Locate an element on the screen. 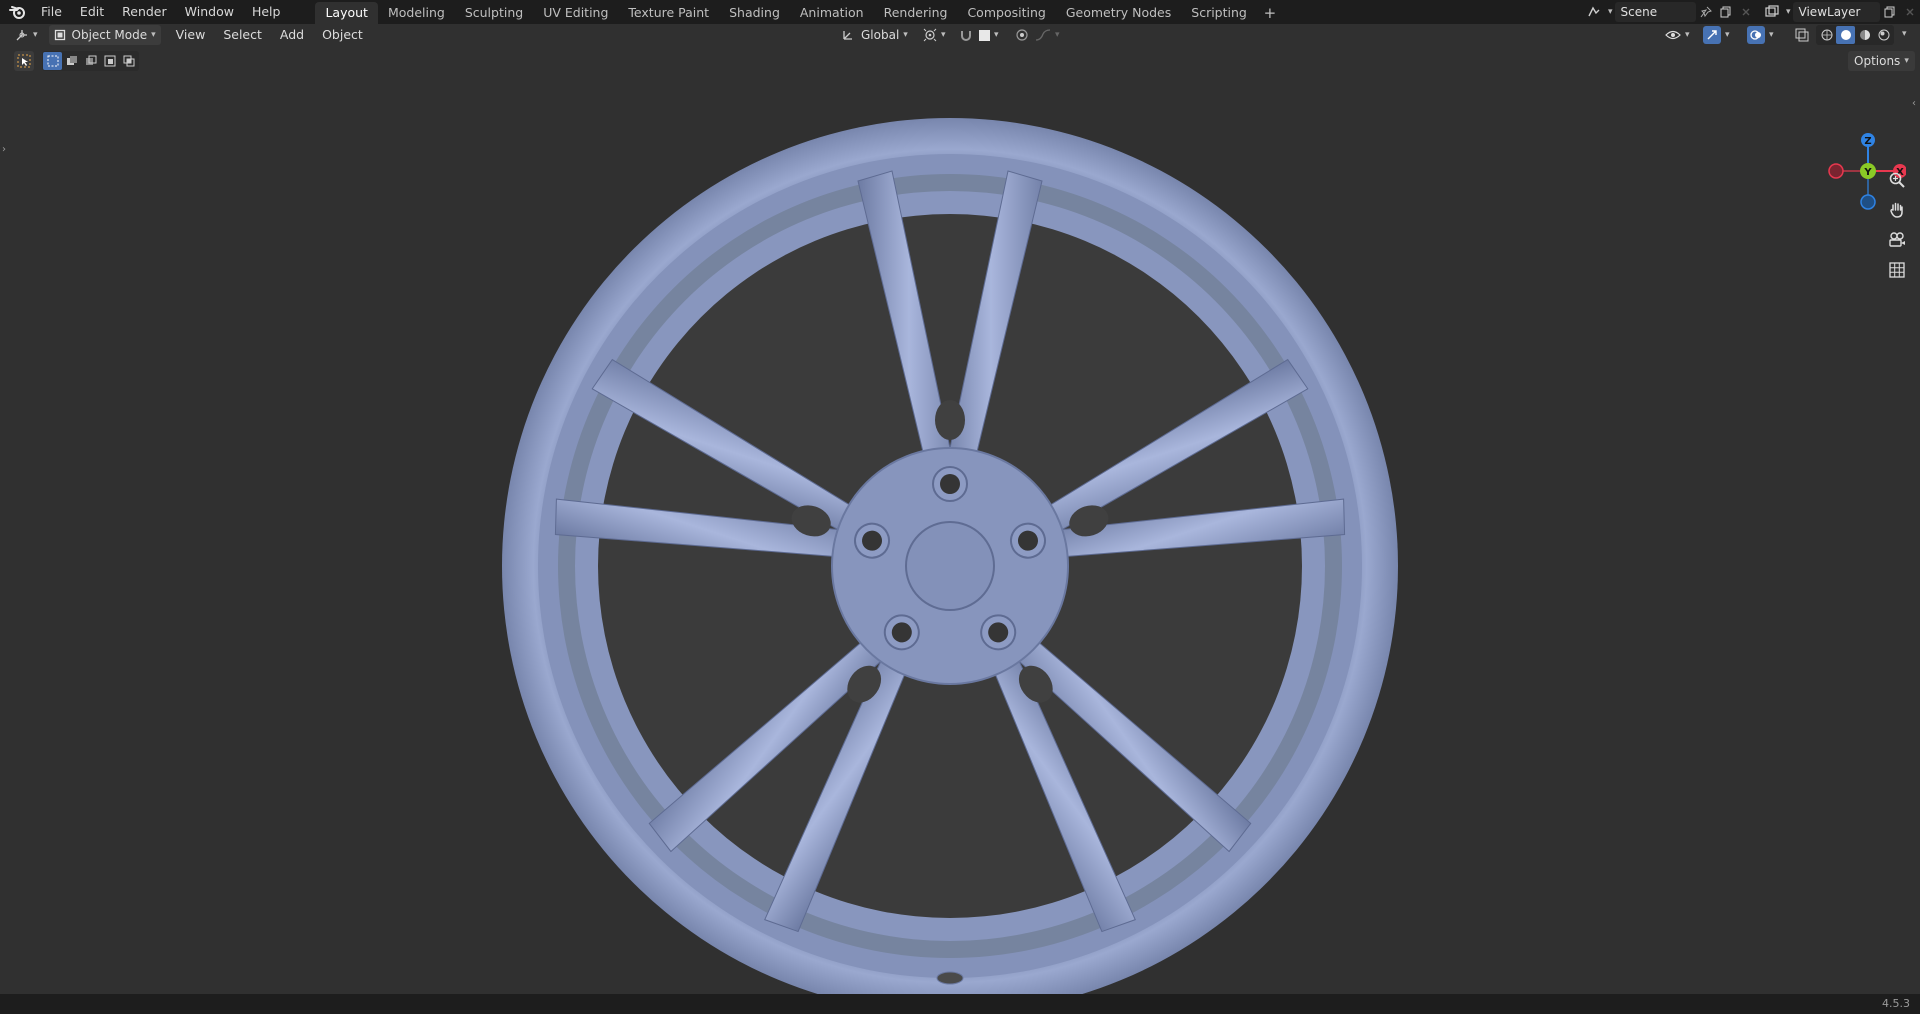 Image resolution: width=1920 pixels, height=1014 pixels. tab-scripting: Scripting is located at coordinates (1219, 13).